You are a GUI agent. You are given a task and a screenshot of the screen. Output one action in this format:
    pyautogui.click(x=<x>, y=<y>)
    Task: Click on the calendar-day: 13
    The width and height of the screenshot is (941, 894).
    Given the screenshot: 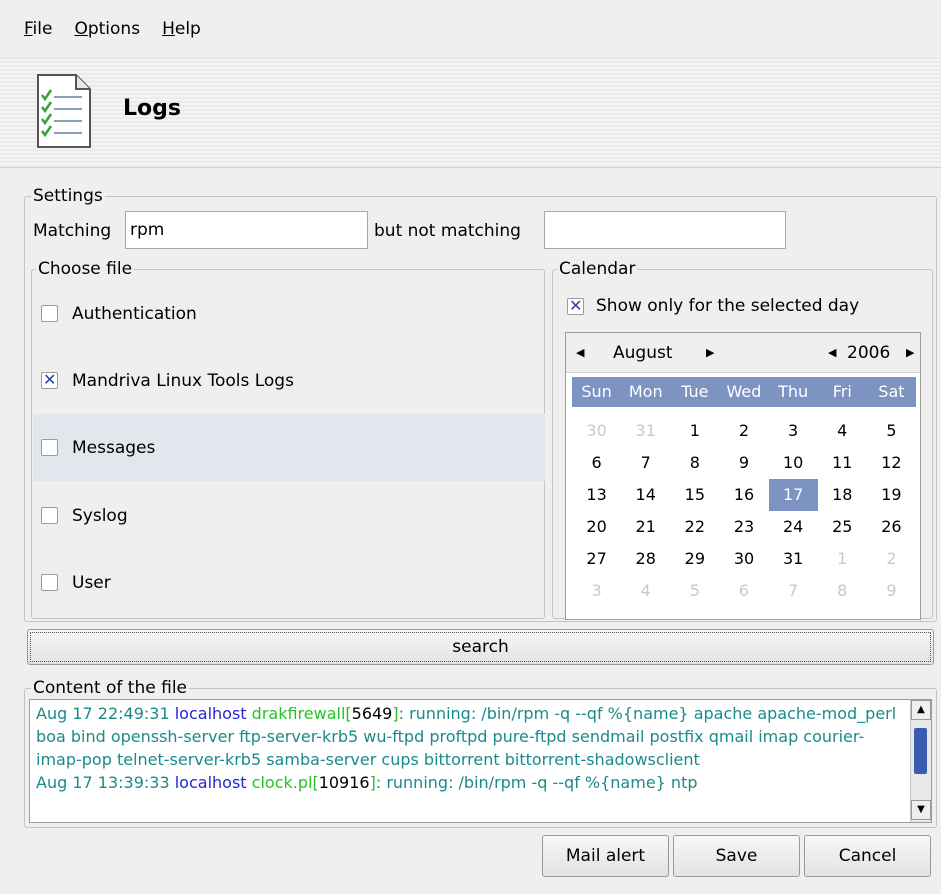 What is the action you would take?
    pyautogui.click(x=596, y=495)
    